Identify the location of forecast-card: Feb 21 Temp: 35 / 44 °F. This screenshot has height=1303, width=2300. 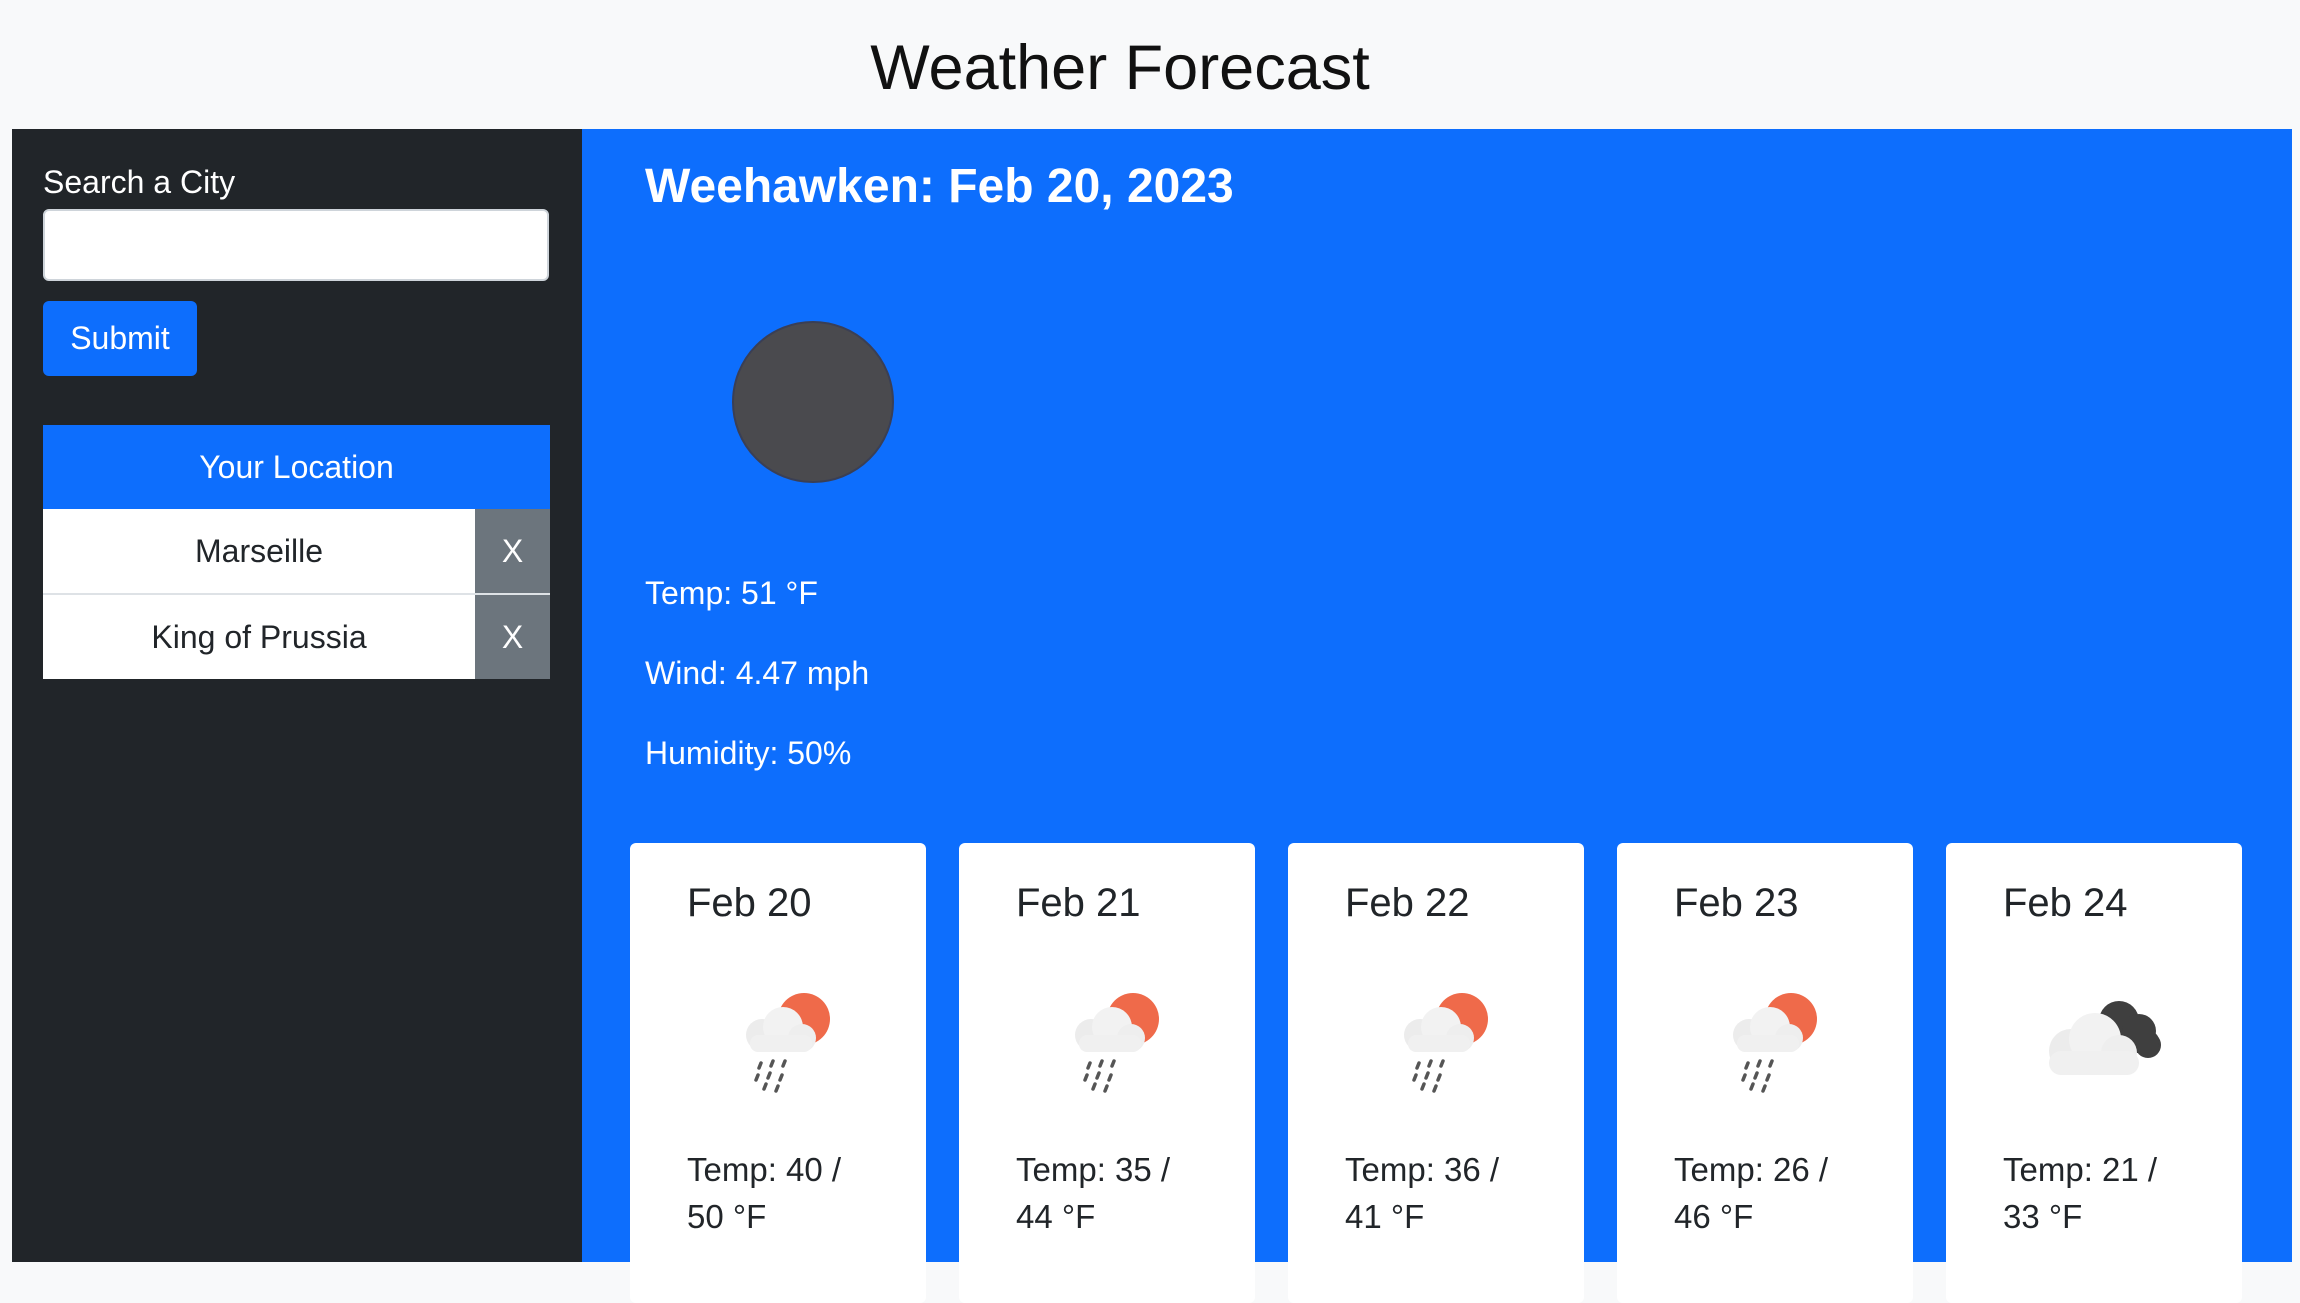
(1107, 1073).